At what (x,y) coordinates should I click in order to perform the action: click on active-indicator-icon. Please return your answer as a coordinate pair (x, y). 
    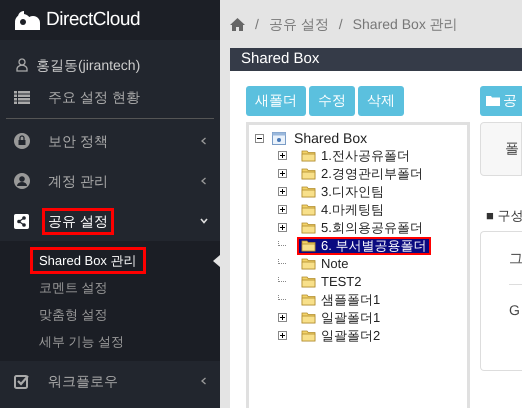
    Looking at the image, I should click on (216, 261).